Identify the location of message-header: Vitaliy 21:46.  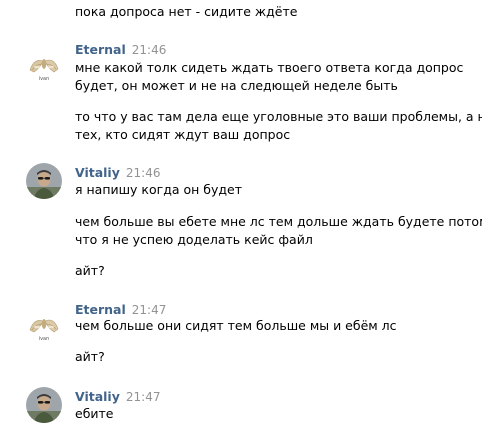
(117, 172).